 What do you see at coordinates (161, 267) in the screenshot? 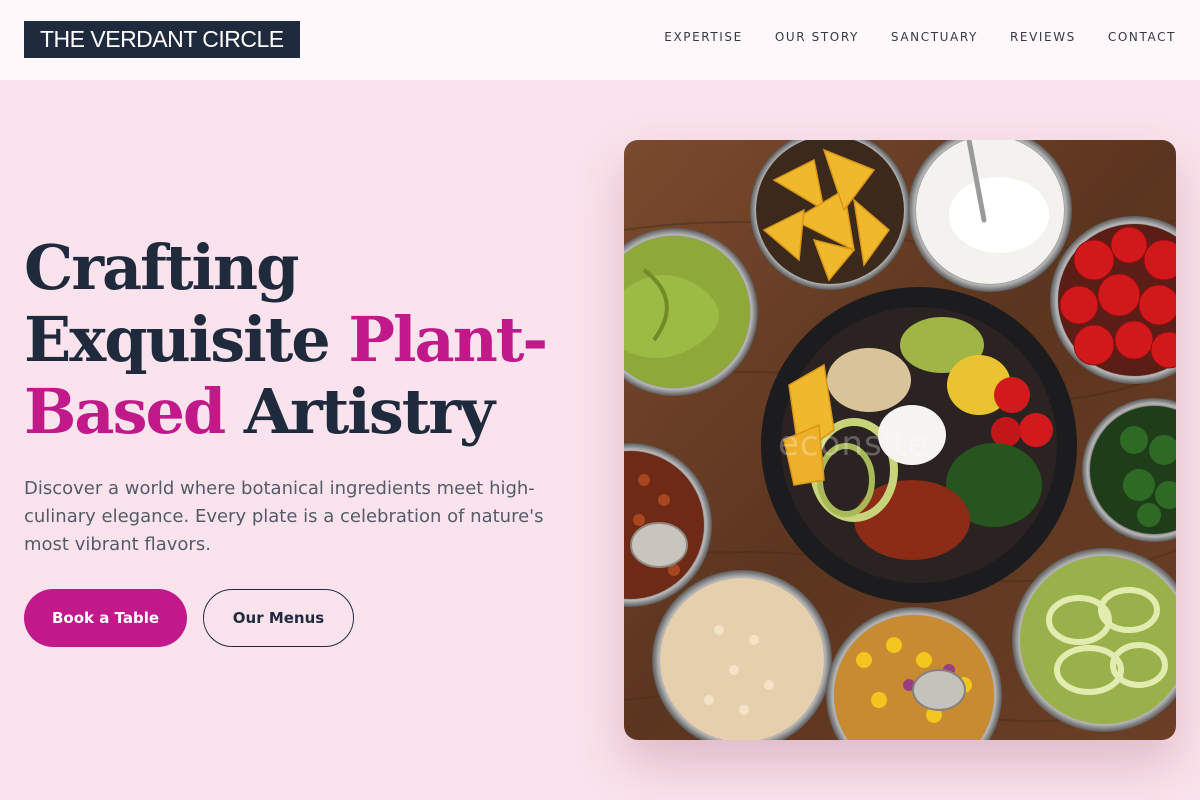
I see `hero-title-line1: Crafting` at bounding box center [161, 267].